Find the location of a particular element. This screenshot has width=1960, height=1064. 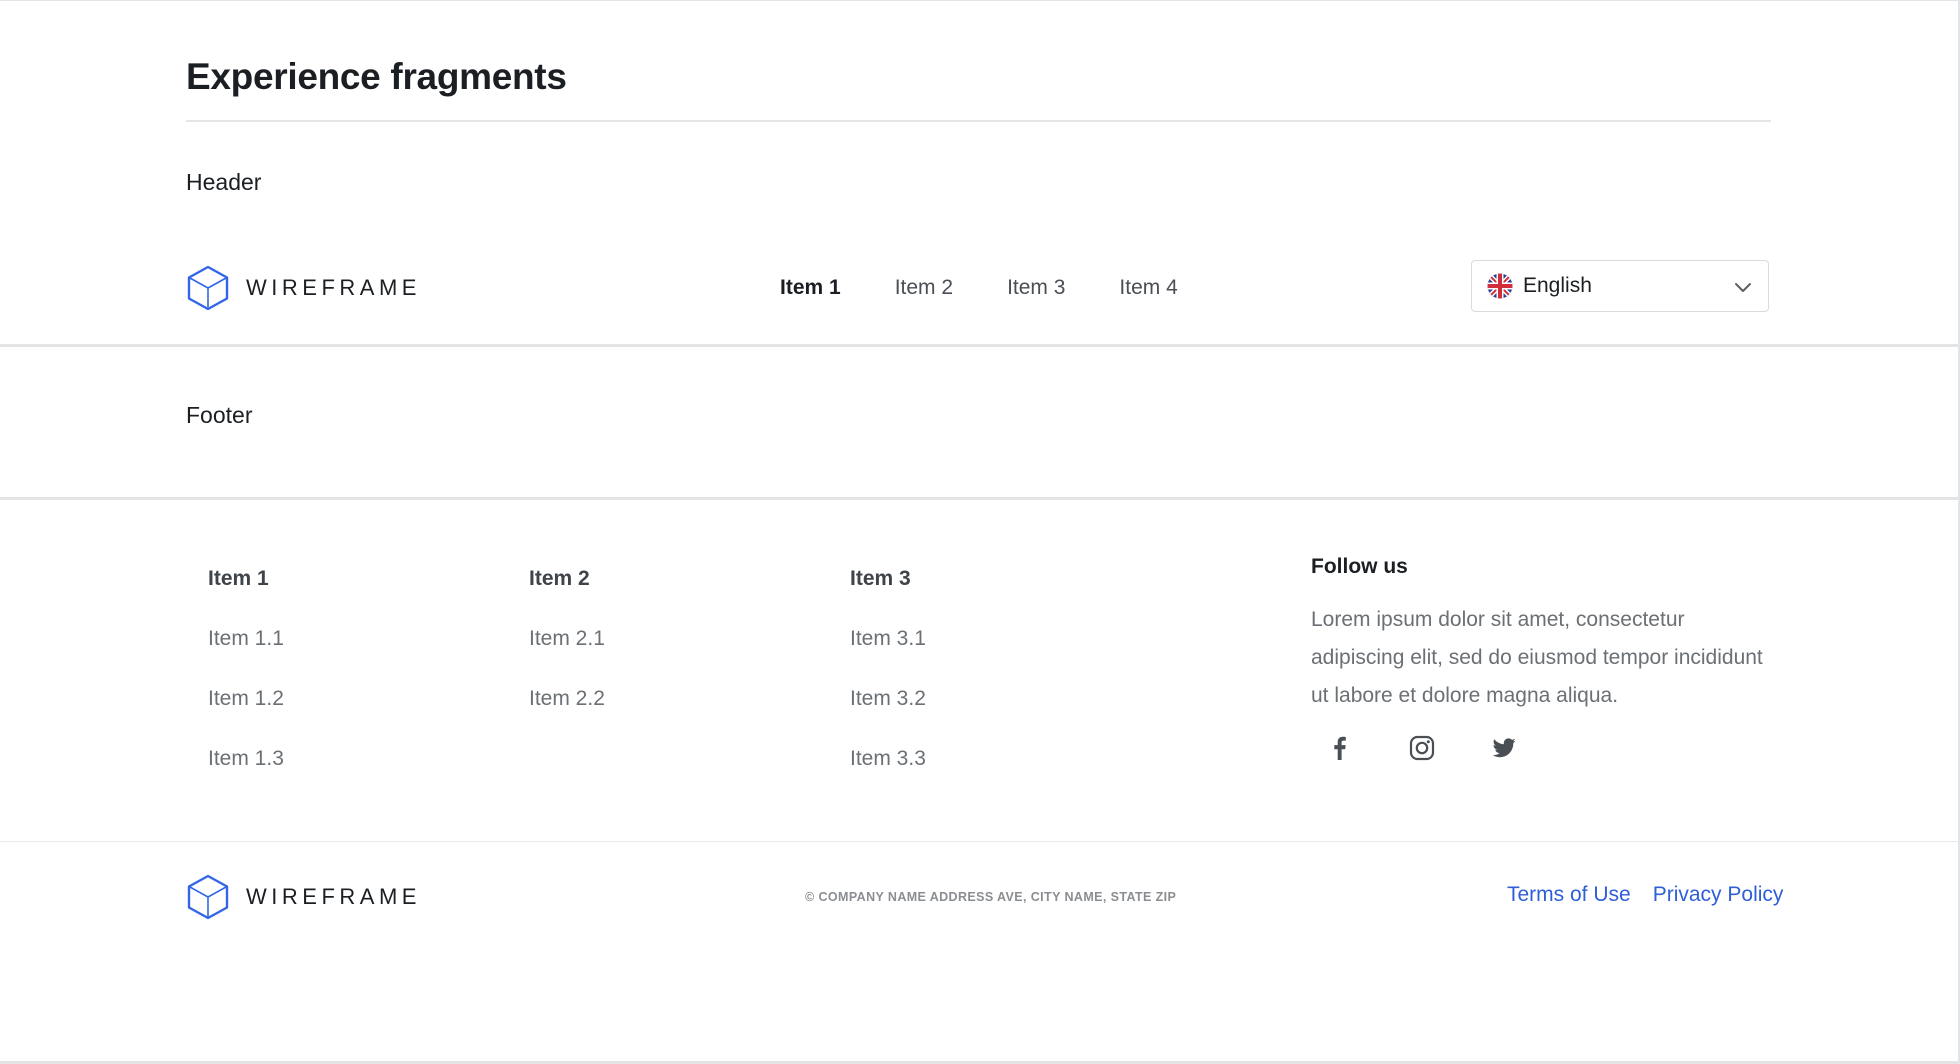

legal-links: Terms of Use Privacy Policy is located at coordinates (1645, 895).